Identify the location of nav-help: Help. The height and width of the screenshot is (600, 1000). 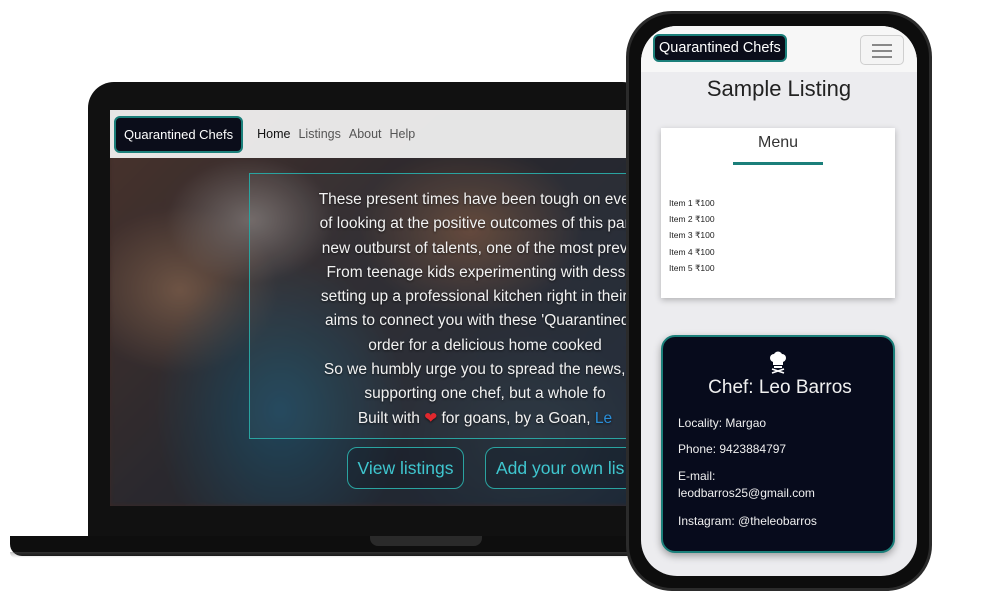
(403, 134).